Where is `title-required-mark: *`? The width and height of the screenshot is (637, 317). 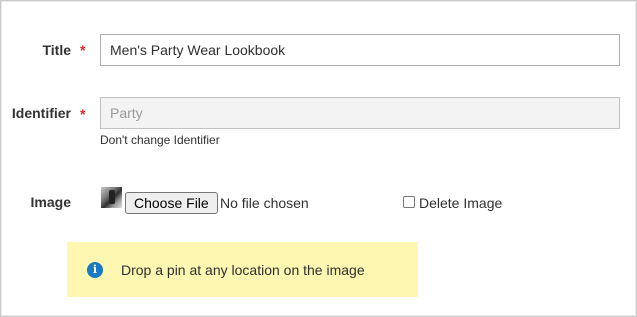 title-required-mark: * is located at coordinates (83, 50).